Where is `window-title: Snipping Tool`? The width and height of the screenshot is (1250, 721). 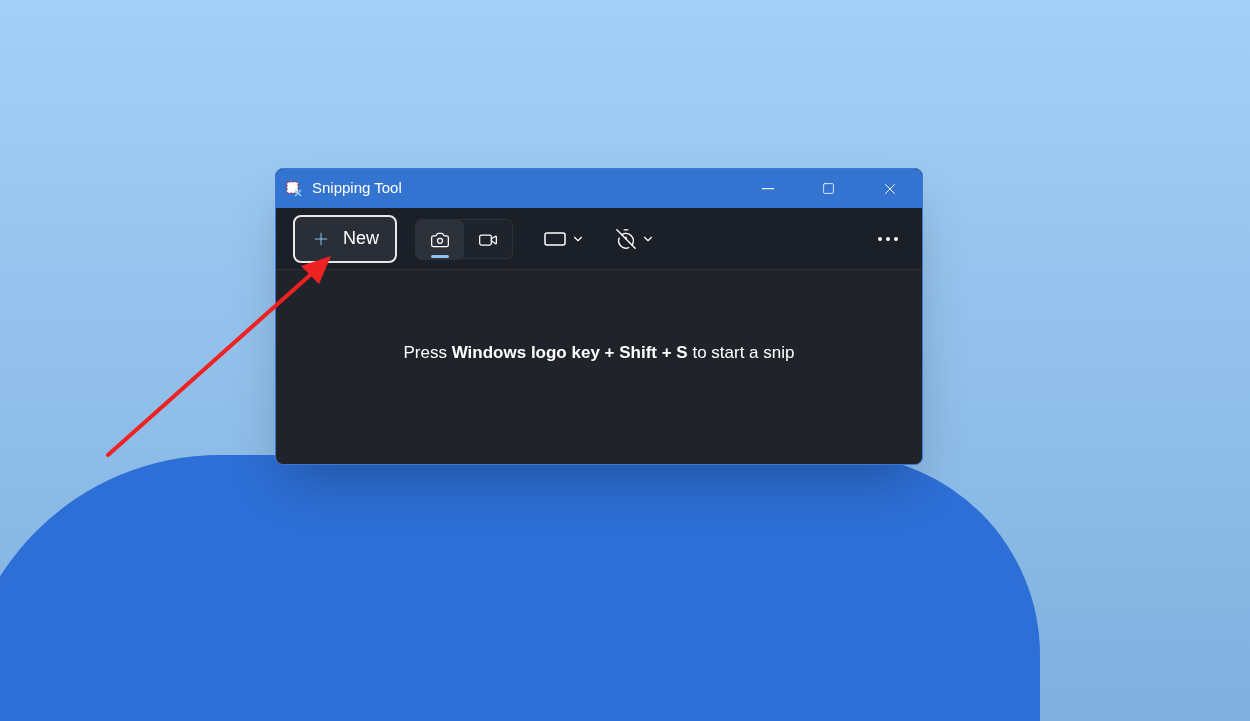
window-title: Snipping Tool is located at coordinates (357, 188).